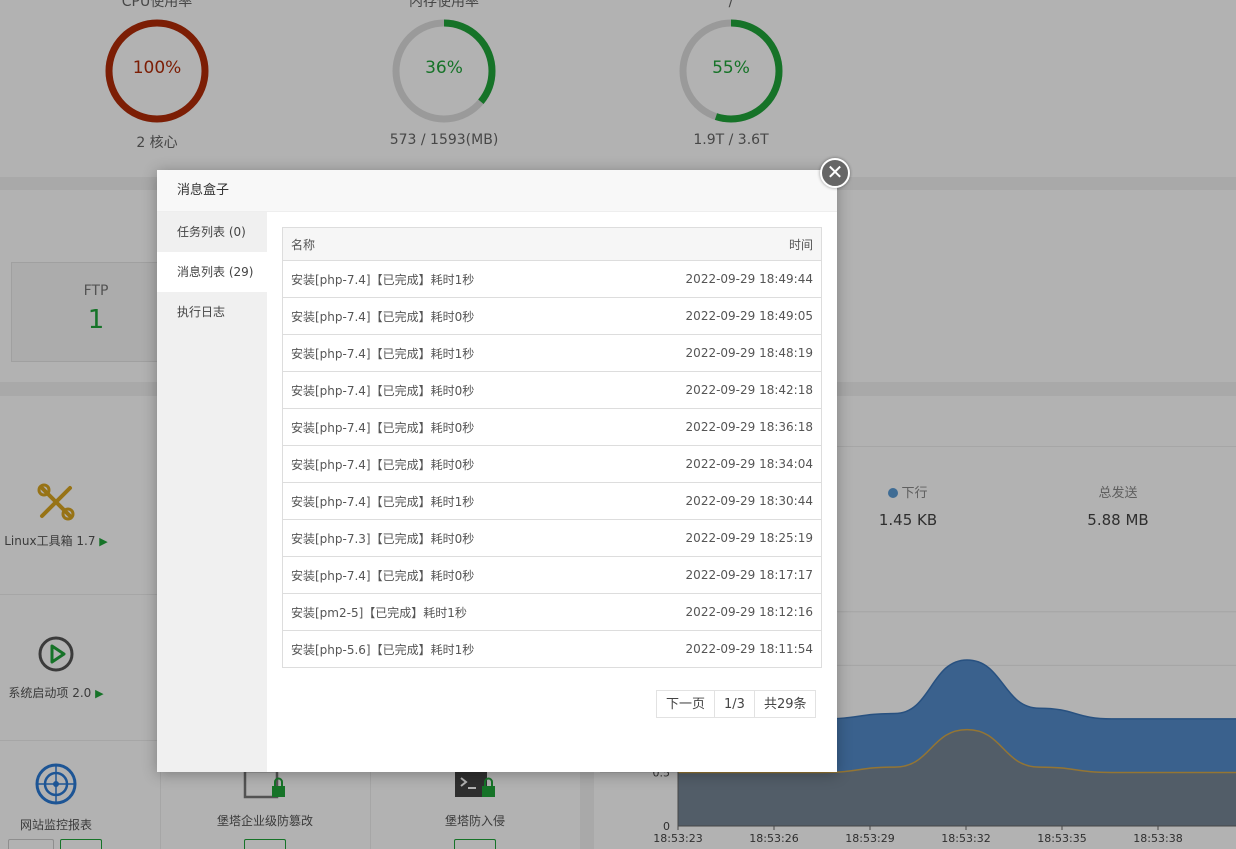 Image resolution: width=1236 pixels, height=849 pixels. Describe the element at coordinates (497, 191) in the screenshot. I see `modal-title: 消息盒子` at that location.